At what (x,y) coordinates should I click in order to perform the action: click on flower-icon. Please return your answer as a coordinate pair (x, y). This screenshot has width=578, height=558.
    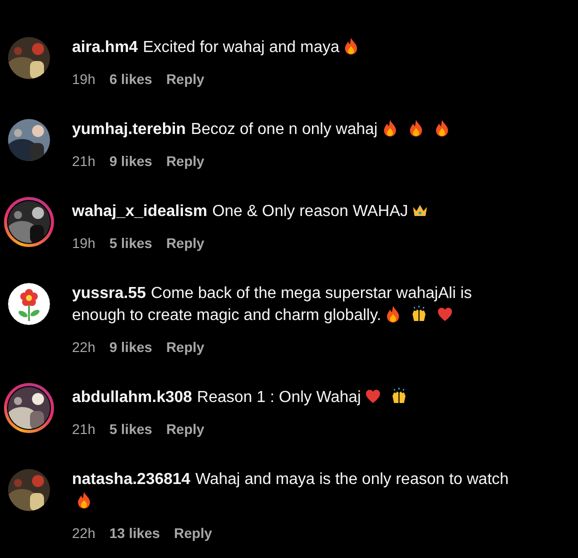
    Looking at the image, I should click on (29, 304).